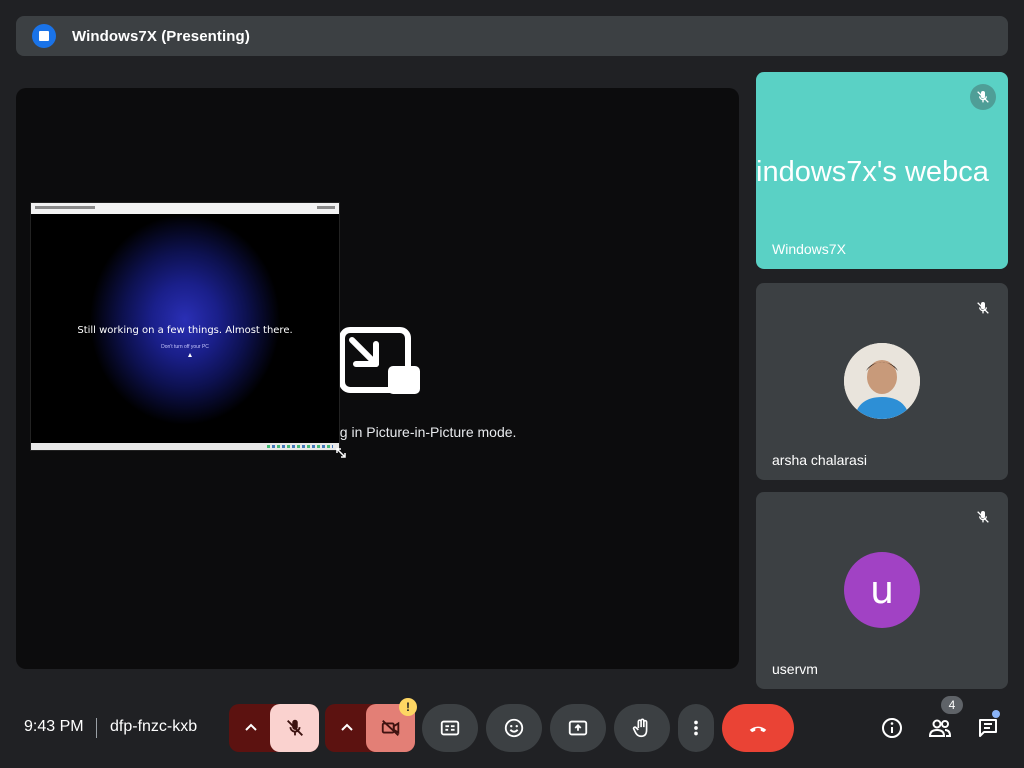 This screenshot has height=768, width=1024. I want to click on participant-tile-windows7x: indows7x's webca Windows7X, so click(882, 170).